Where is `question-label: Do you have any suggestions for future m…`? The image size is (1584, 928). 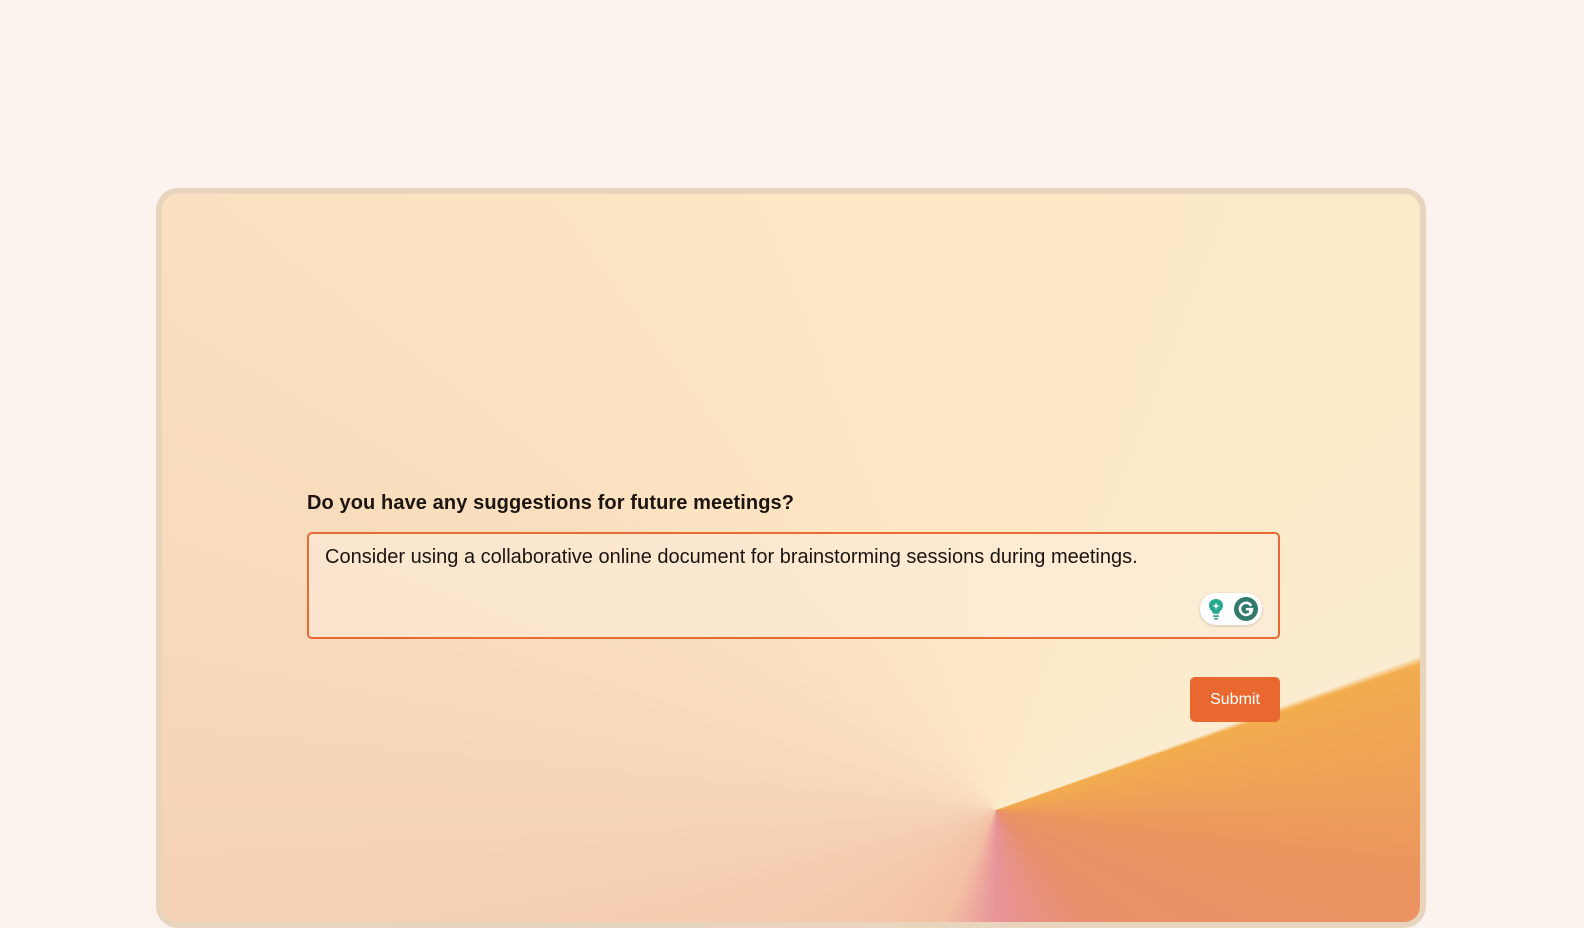
question-label: Do you have any suggestions for future m… is located at coordinates (551, 503).